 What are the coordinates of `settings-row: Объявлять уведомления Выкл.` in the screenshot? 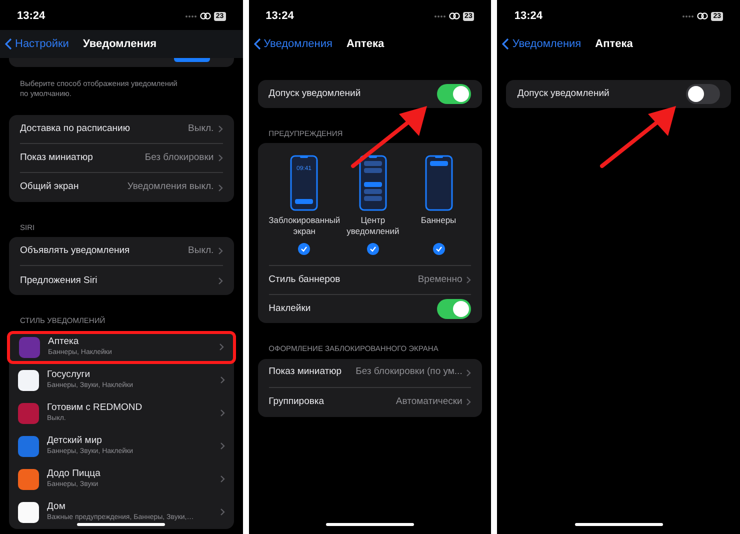 It's located at (121, 251).